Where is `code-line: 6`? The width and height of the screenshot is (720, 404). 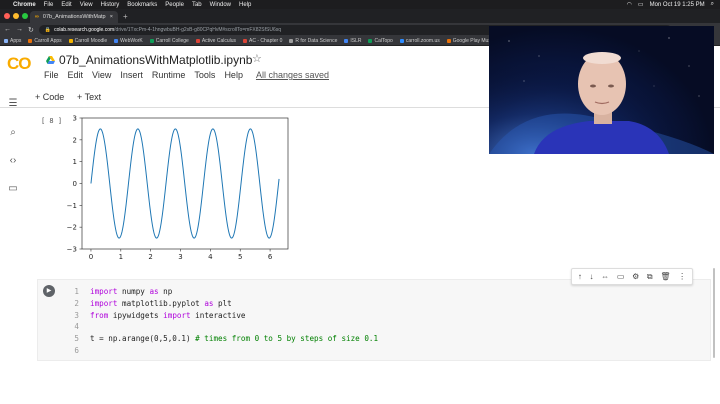 code-line: 6 is located at coordinates (220, 351).